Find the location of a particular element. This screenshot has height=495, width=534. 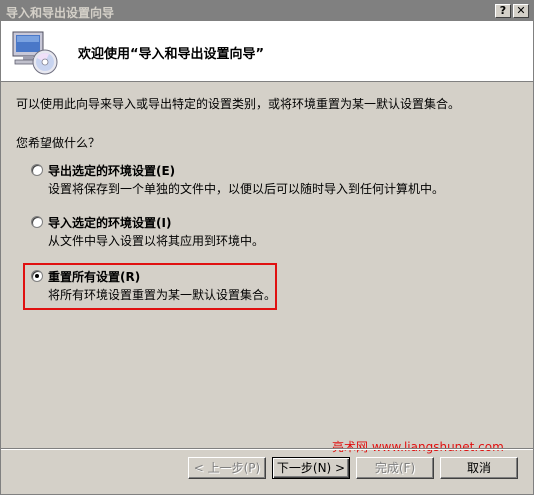

title-bar: 导入和导出设置向导 ? ✕ is located at coordinates (267, 11).